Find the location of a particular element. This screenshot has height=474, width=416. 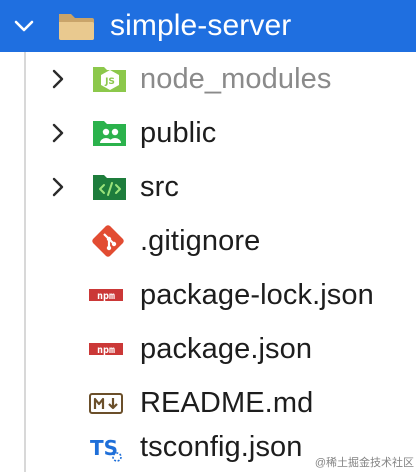

nodejs-folder-icon: JS is located at coordinates (110, 79).